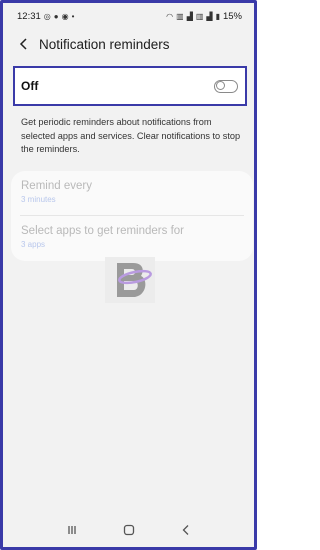 The width and height of the screenshot is (320, 550). What do you see at coordinates (199, 16) in the screenshot?
I see `lte-icon: ▥` at bounding box center [199, 16].